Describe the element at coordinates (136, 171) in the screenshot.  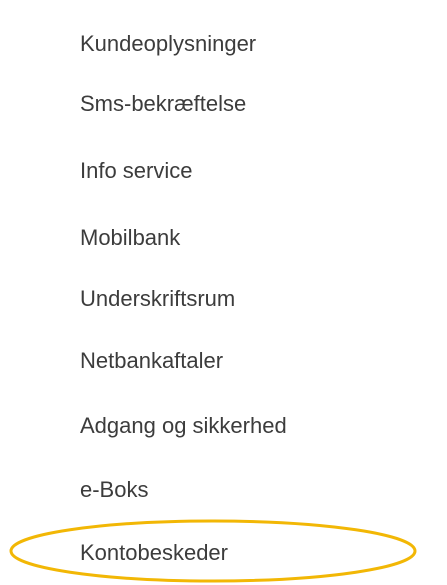
I see `menu-item-info-service: Info service` at that location.